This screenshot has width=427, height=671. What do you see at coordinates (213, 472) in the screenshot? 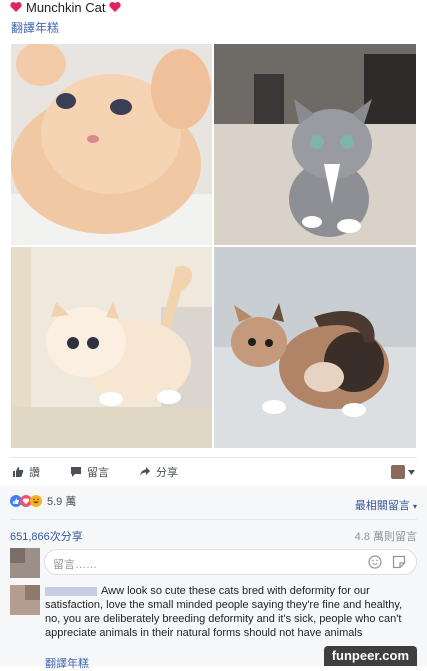
I see `action-bar: 讚 留言 分享` at bounding box center [213, 472].